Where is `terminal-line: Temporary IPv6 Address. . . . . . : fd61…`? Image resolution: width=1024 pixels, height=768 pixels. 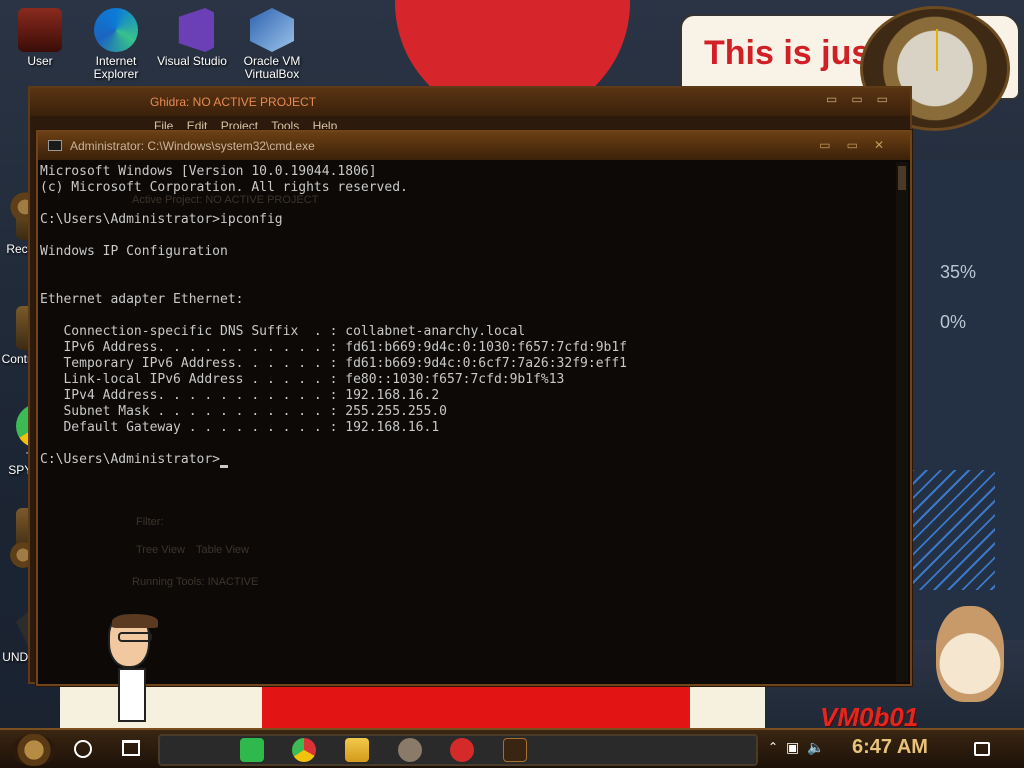
terminal-line: Temporary IPv6 Address. . . . . . : fd61… is located at coordinates (471, 364).